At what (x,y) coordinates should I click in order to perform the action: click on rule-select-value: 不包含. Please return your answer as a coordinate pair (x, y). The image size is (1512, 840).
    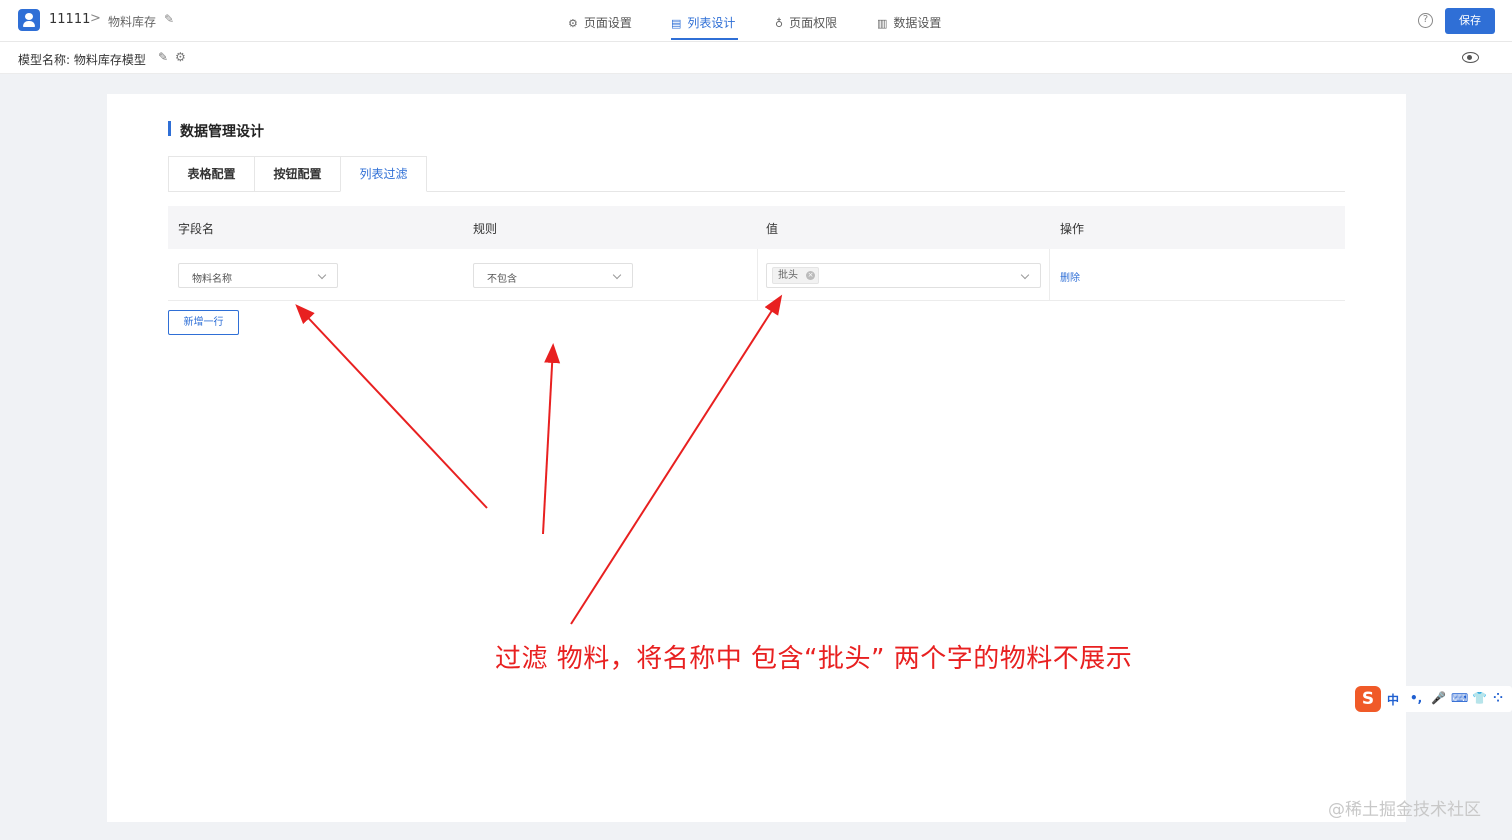
    Looking at the image, I should click on (502, 279).